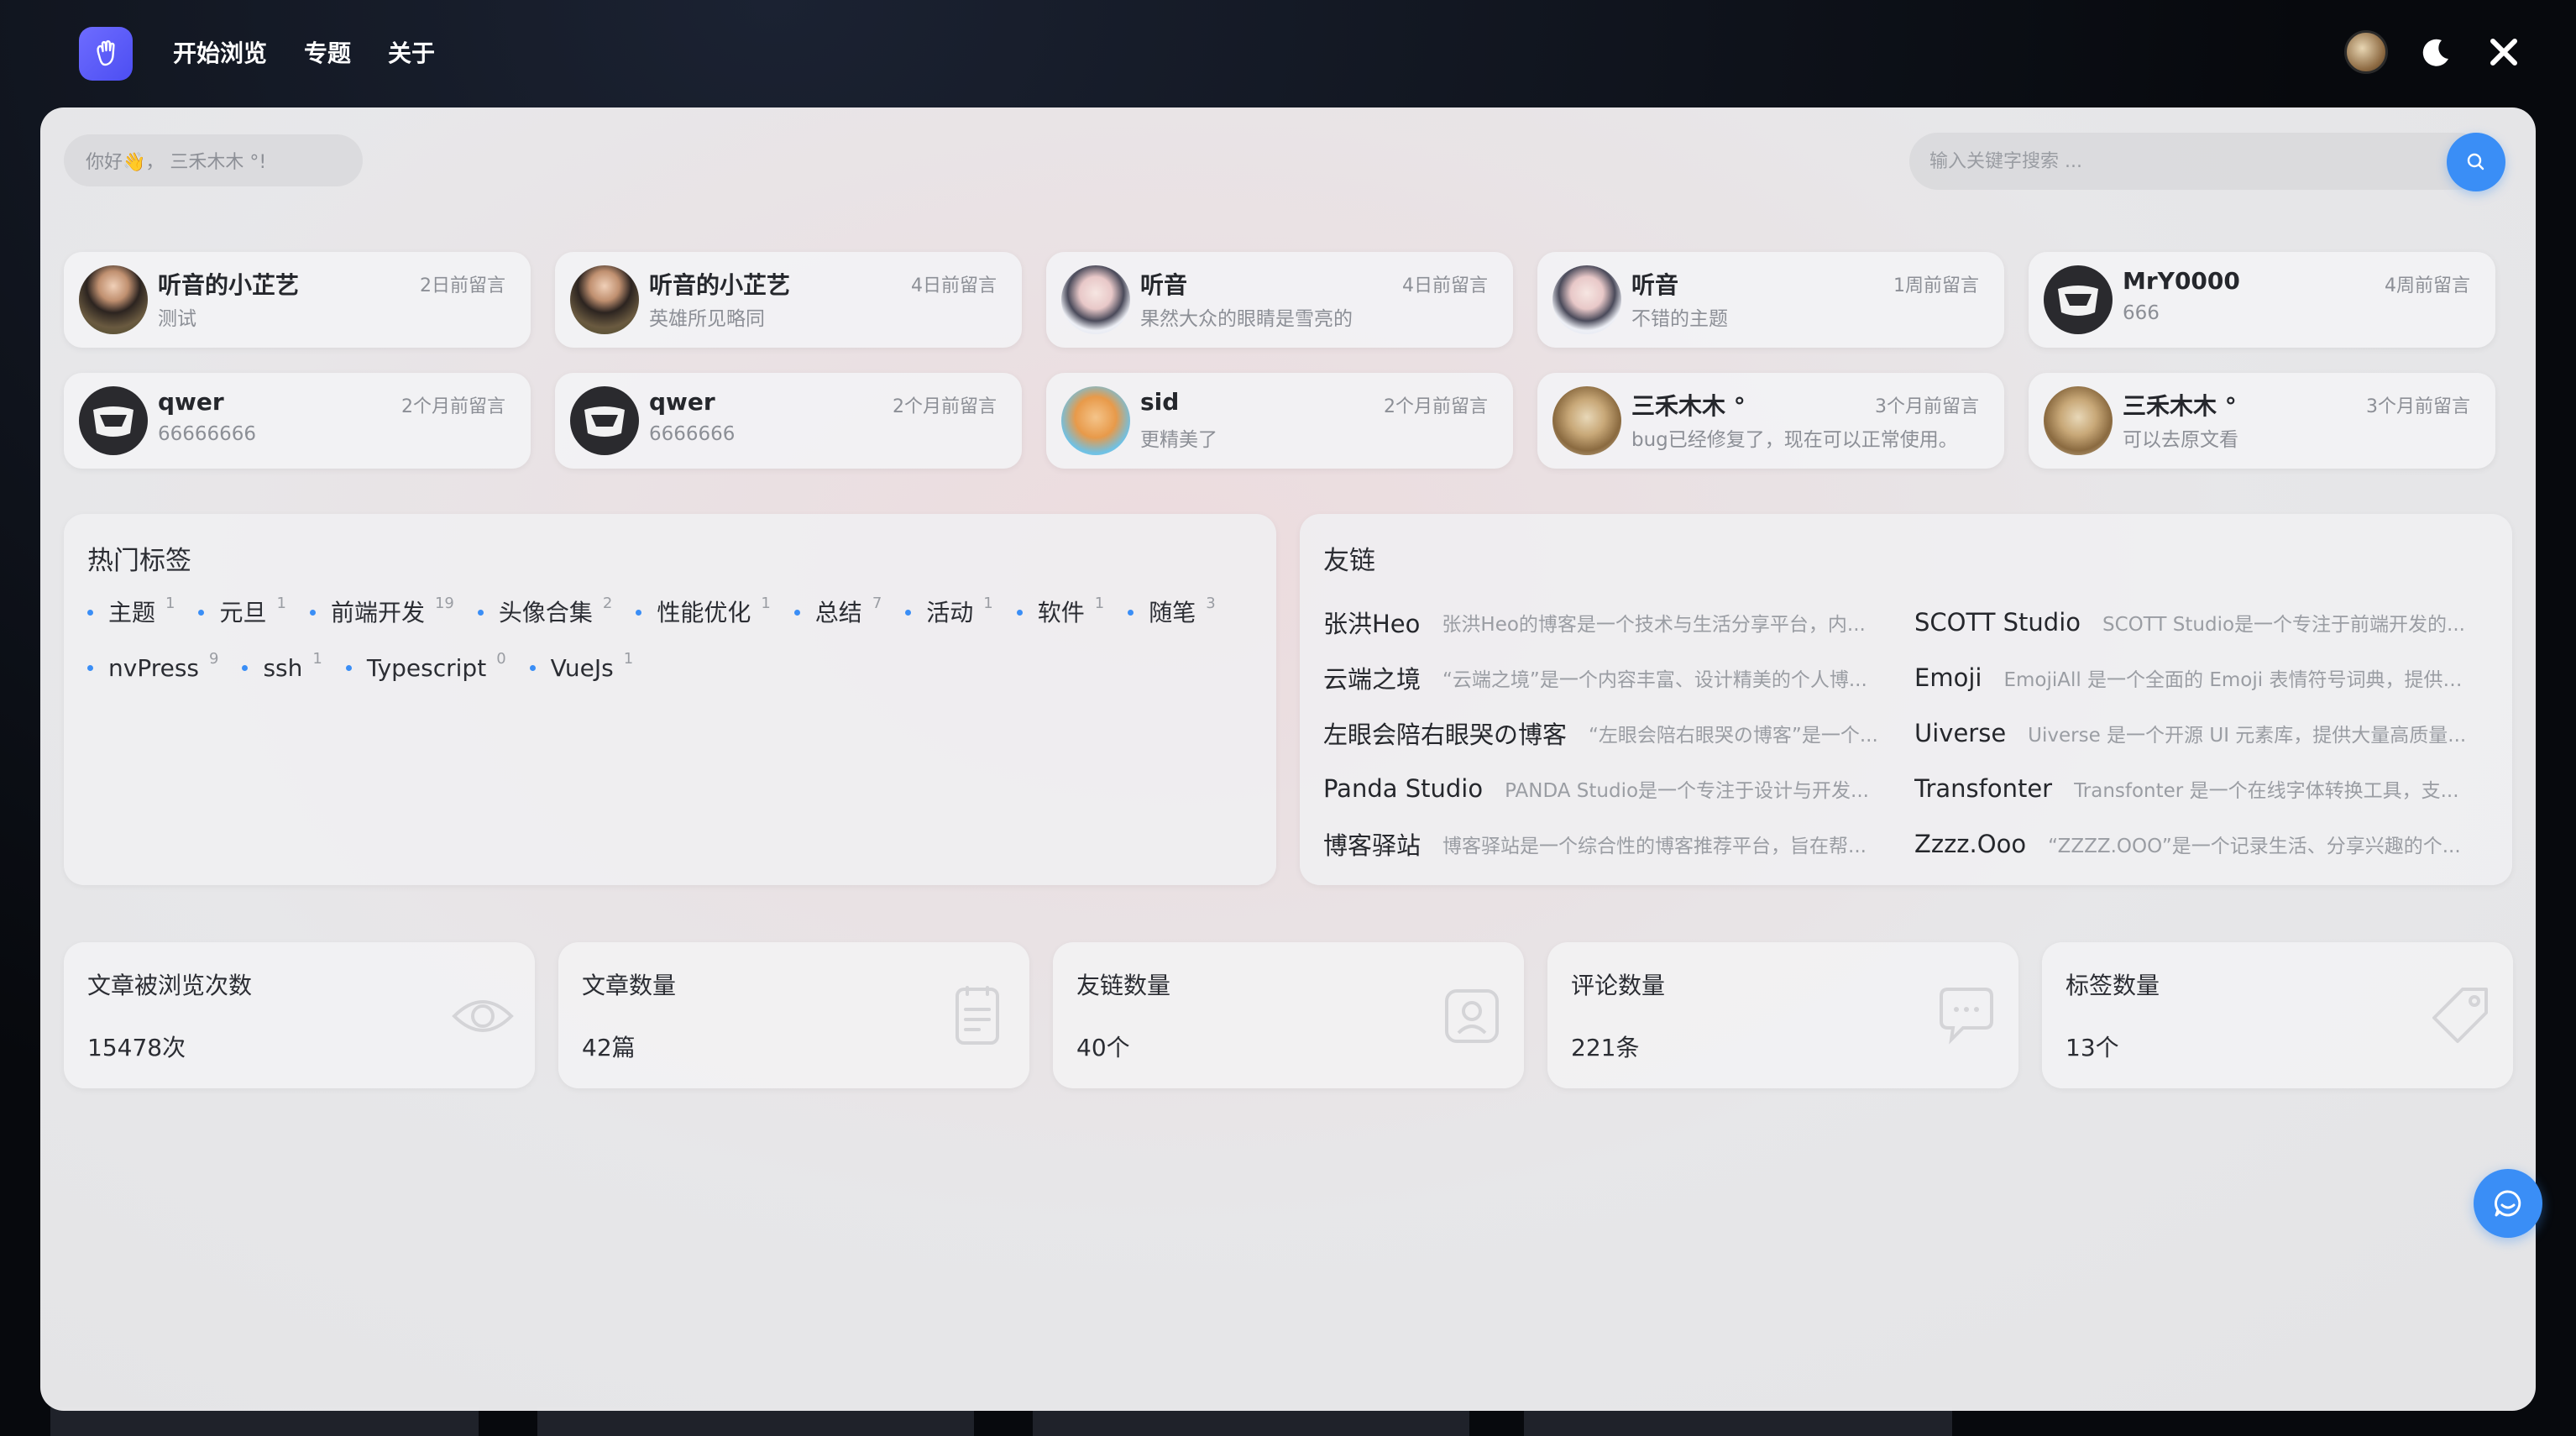  What do you see at coordinates (949, 612) in the screenshot?
I see `tag-item: 活动 1` at bounding box center [949, 612].